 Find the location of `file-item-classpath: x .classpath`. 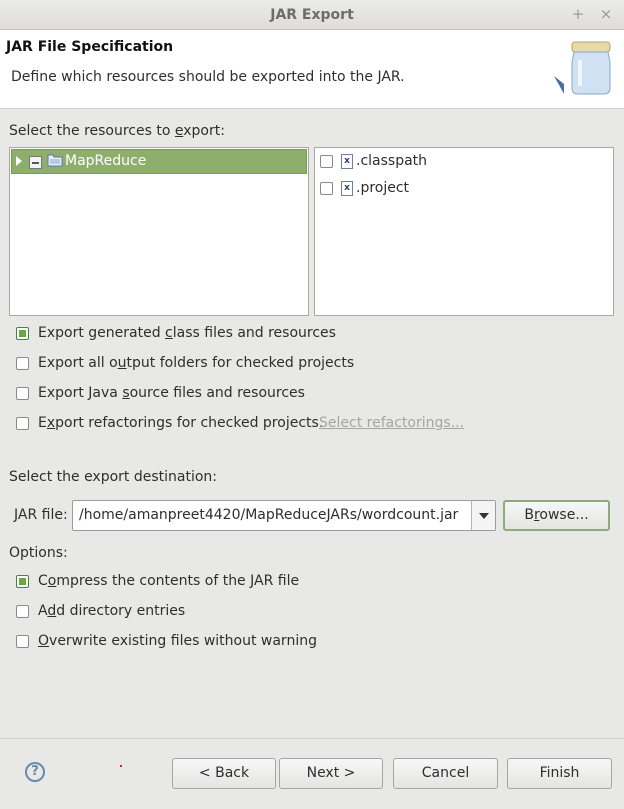

file-item-classpath: x .classpath is located at coordinates (462, 162).